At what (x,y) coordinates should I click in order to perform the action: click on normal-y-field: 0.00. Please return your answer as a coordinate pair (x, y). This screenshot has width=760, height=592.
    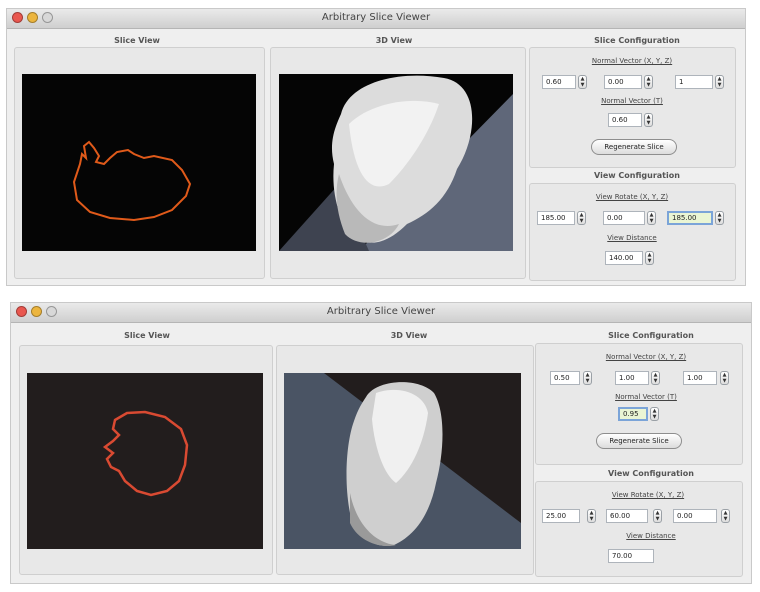
    Looking at the image, I should click on (623, 82).